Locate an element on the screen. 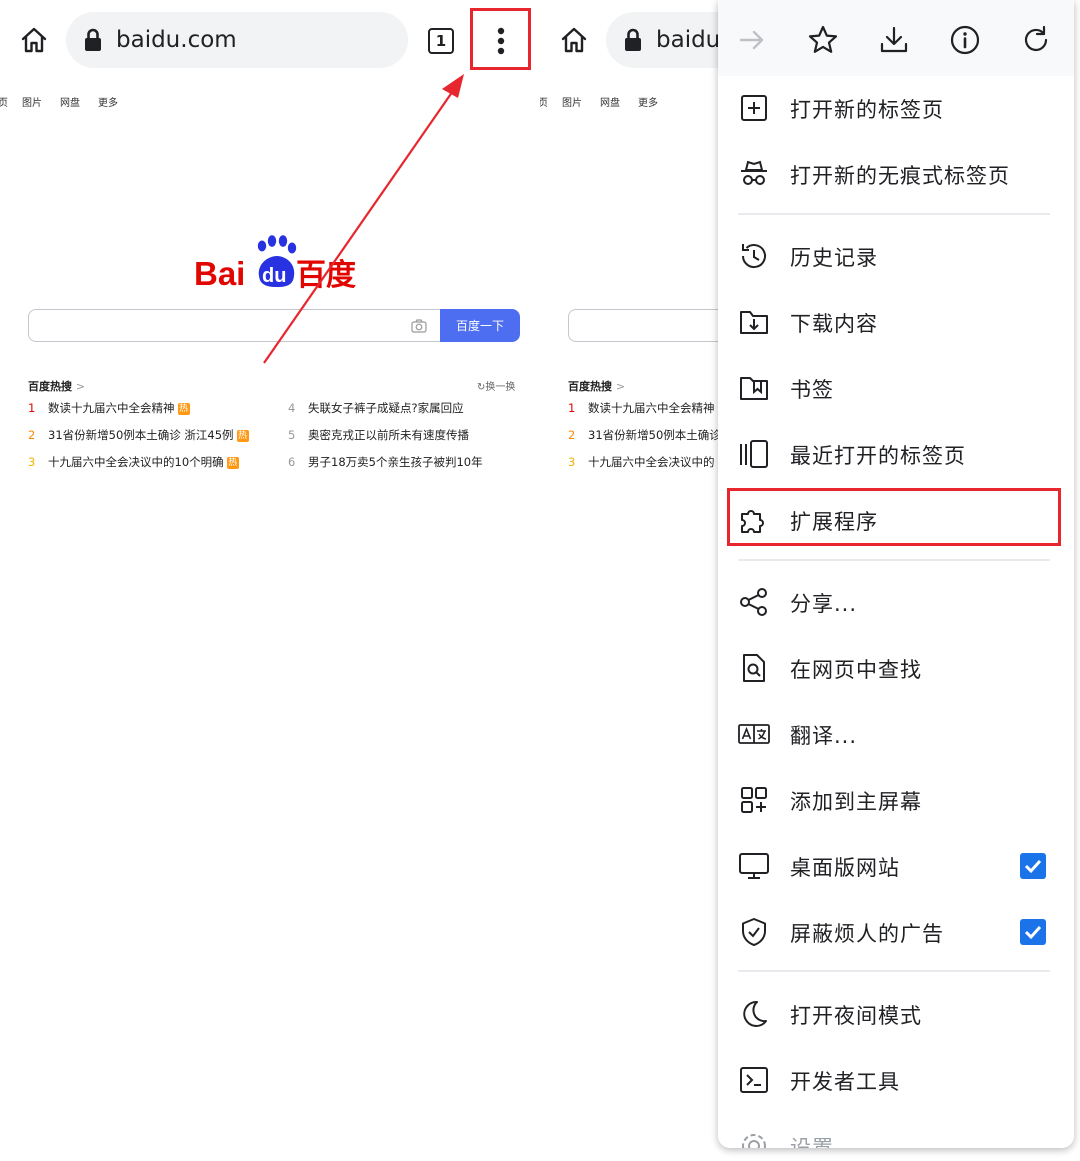 This screenshot has height=1161, width=1080. history-icon is located at coordinates (753, 256).